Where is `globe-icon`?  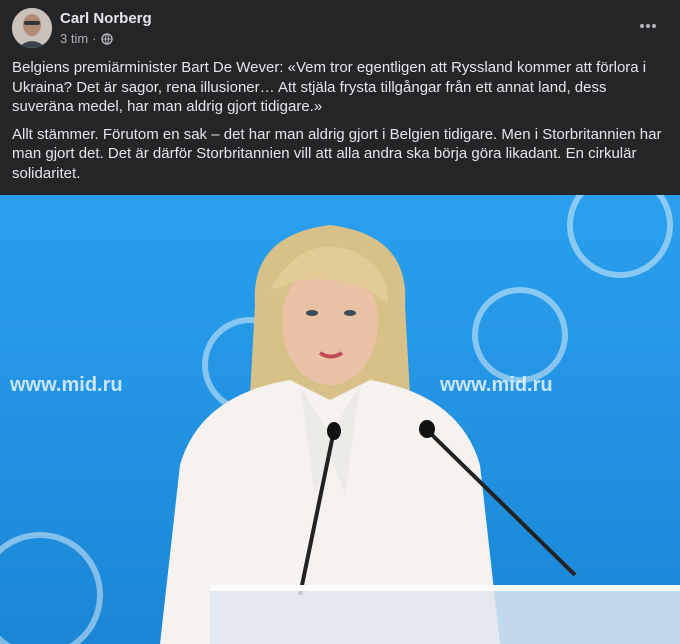
globe-icon is located at coordinates (106, 38).